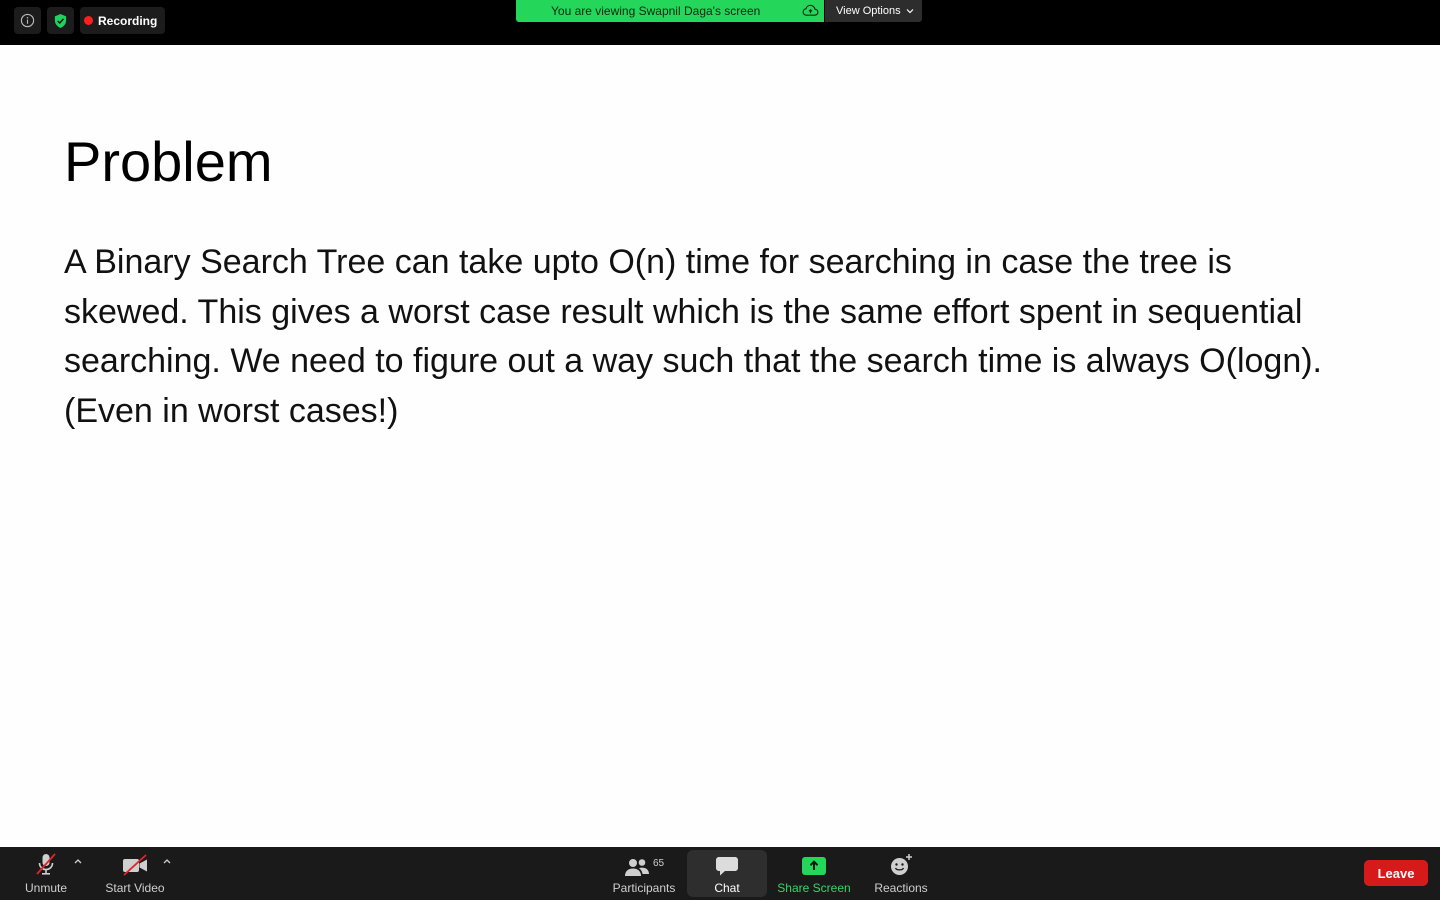 The image size is (1440, 900). I want to click on viewing-screen-text: You are viewing Swapnil Daga's screen, so click(656, 11).